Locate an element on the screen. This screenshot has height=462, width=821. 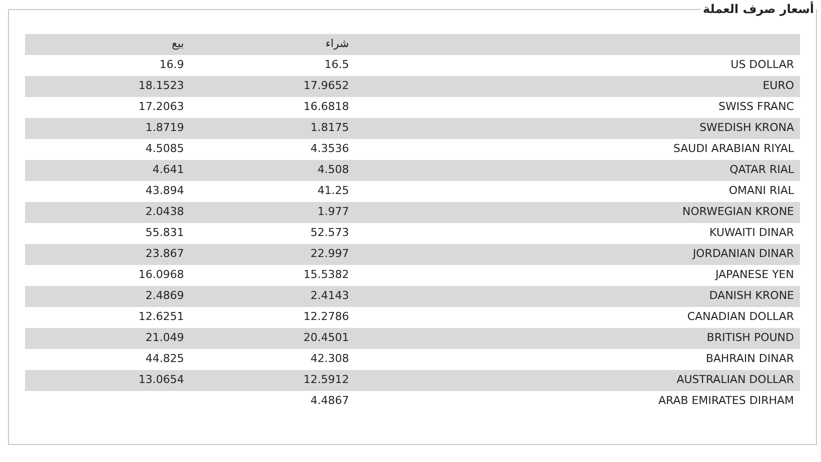
buy-rate: 2.4143 is located at coordinates (329, 295).